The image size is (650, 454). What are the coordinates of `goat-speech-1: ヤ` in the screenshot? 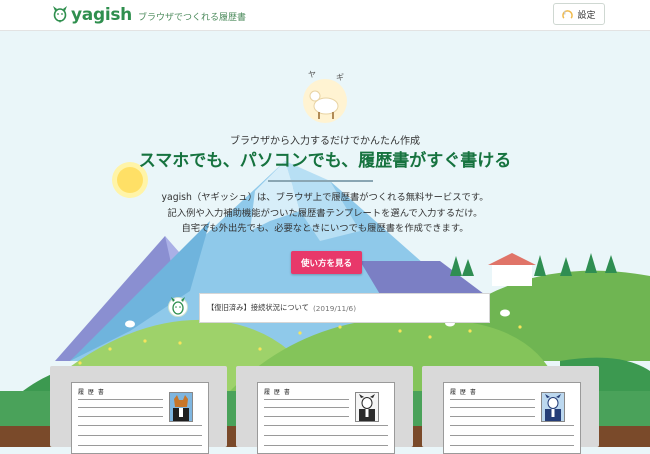 It's located at (312, 74).